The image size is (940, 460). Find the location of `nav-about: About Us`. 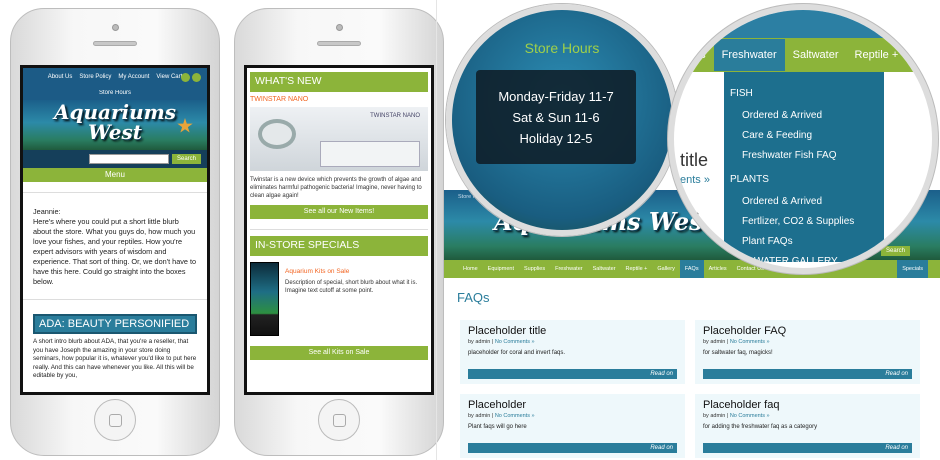

nav-about: About Us is located at coordinates (60, 82).